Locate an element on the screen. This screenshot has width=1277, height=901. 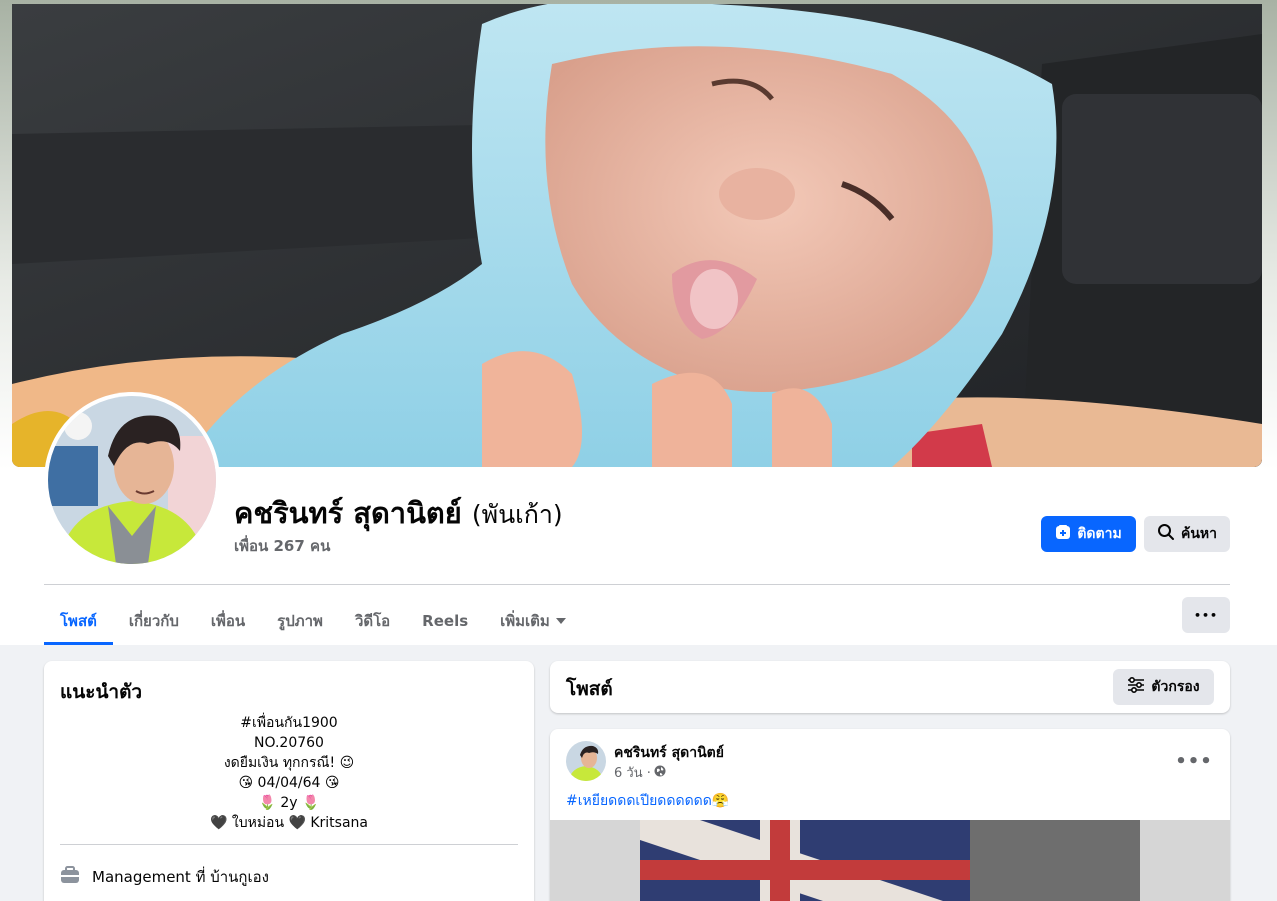
tab-friends: เพื่อน is located at coordinates (228, 621).